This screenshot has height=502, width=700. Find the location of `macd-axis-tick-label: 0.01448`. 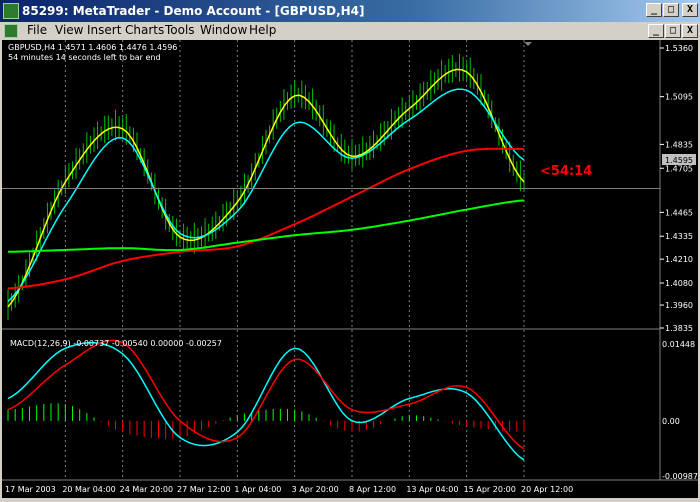

macd-axis-tick-label: 0.01448 is located at coordinates (678, 344).